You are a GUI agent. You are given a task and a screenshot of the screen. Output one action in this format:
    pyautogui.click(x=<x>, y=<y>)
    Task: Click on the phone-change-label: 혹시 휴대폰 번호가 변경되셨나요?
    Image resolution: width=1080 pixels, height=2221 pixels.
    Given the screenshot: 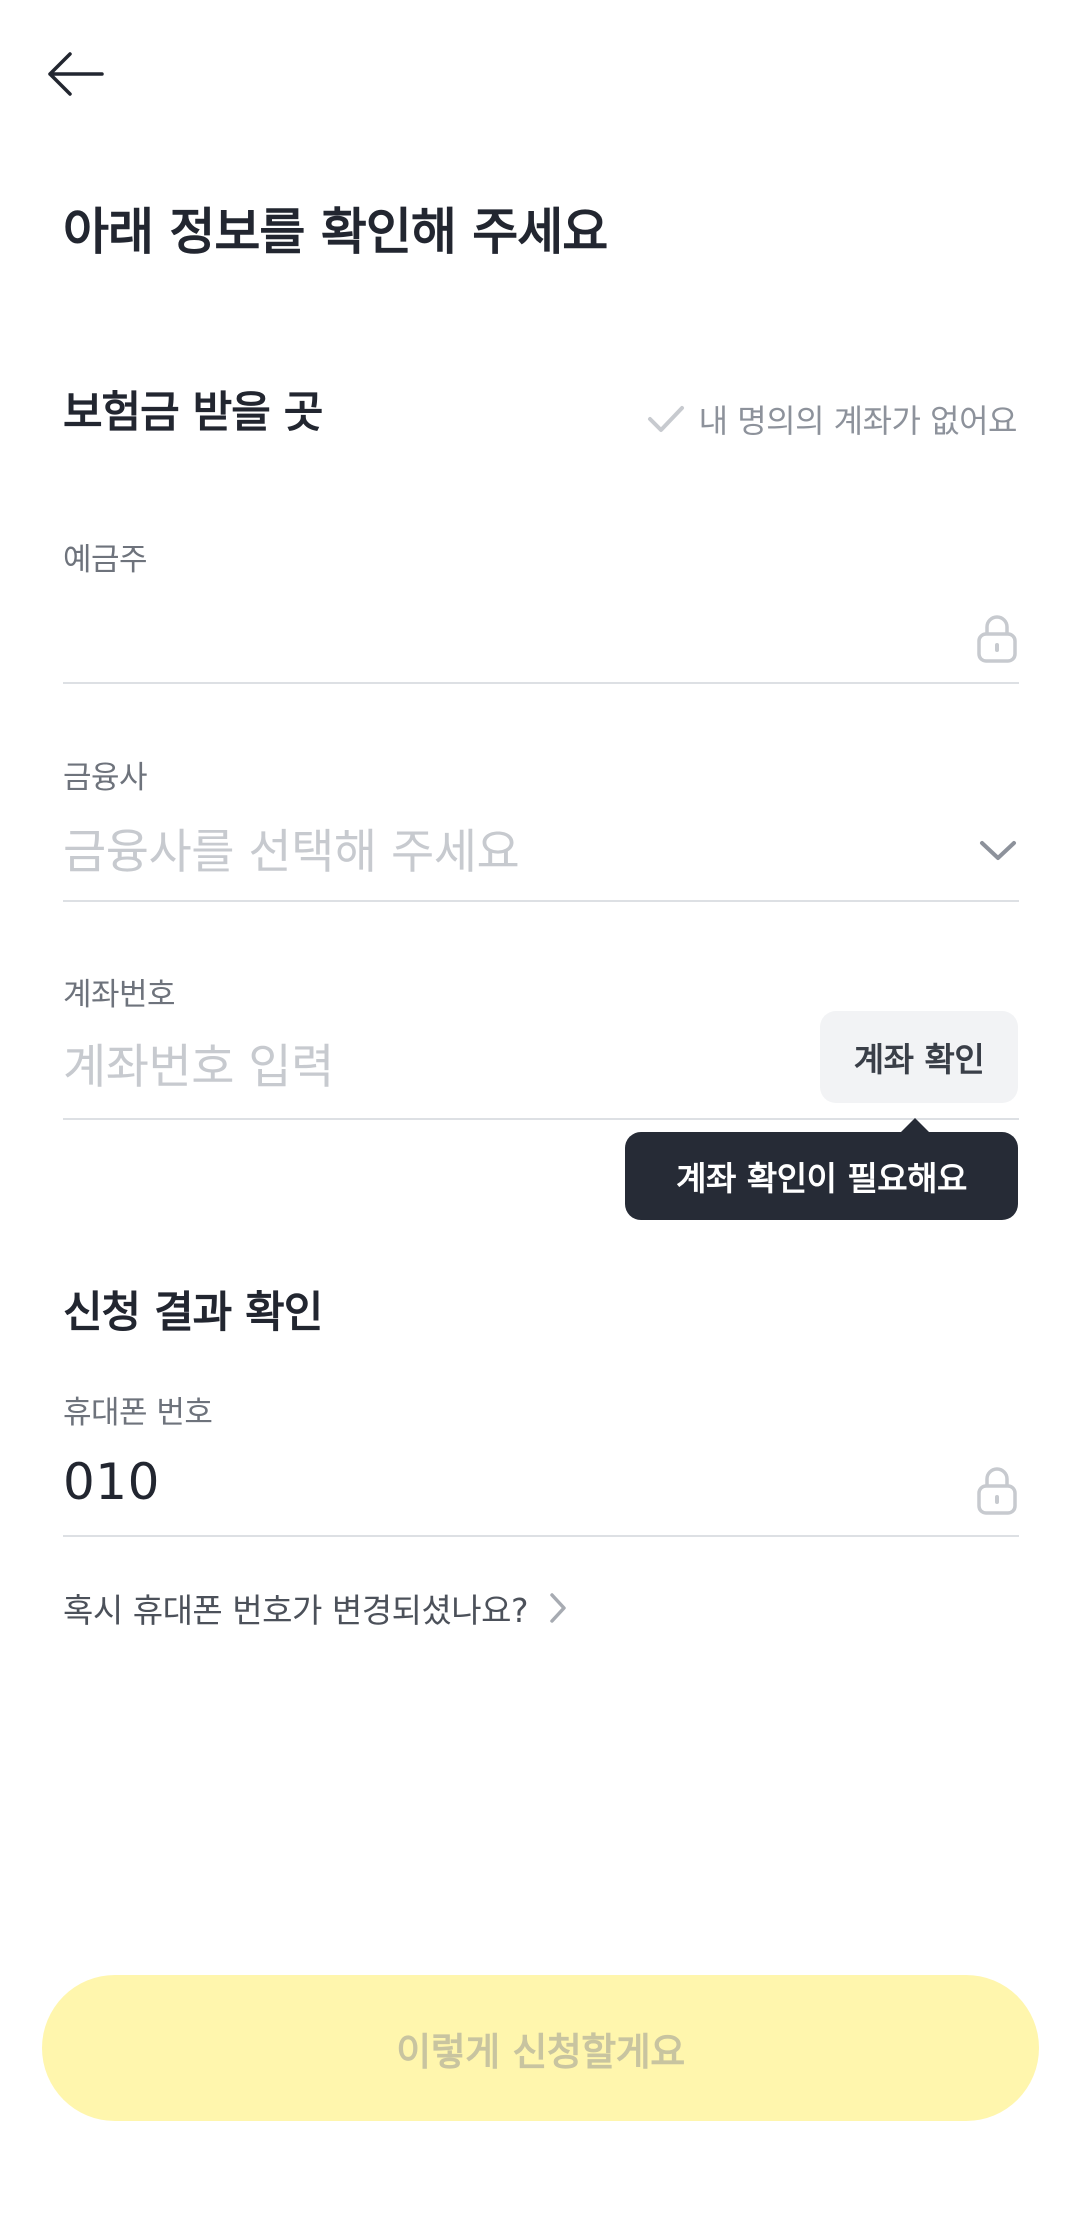 What is the action you would take?
    pyautogui.click(x=296, y=1610)
    